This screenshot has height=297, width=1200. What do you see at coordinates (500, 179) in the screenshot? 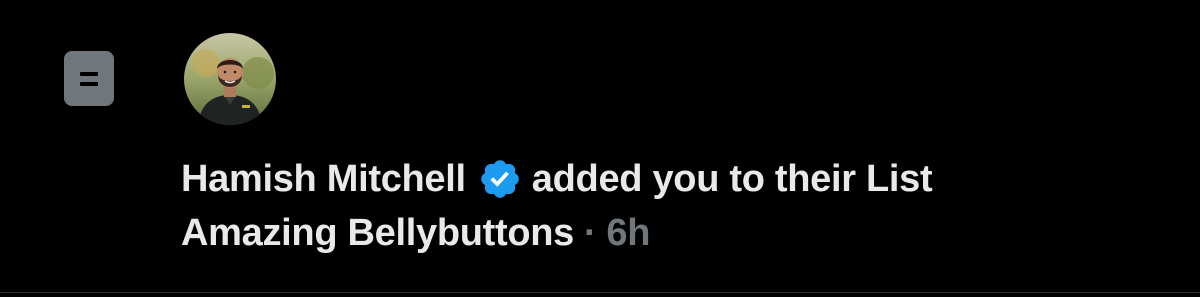
I see `verified-badge-icon` at bounding box center [500, 179].